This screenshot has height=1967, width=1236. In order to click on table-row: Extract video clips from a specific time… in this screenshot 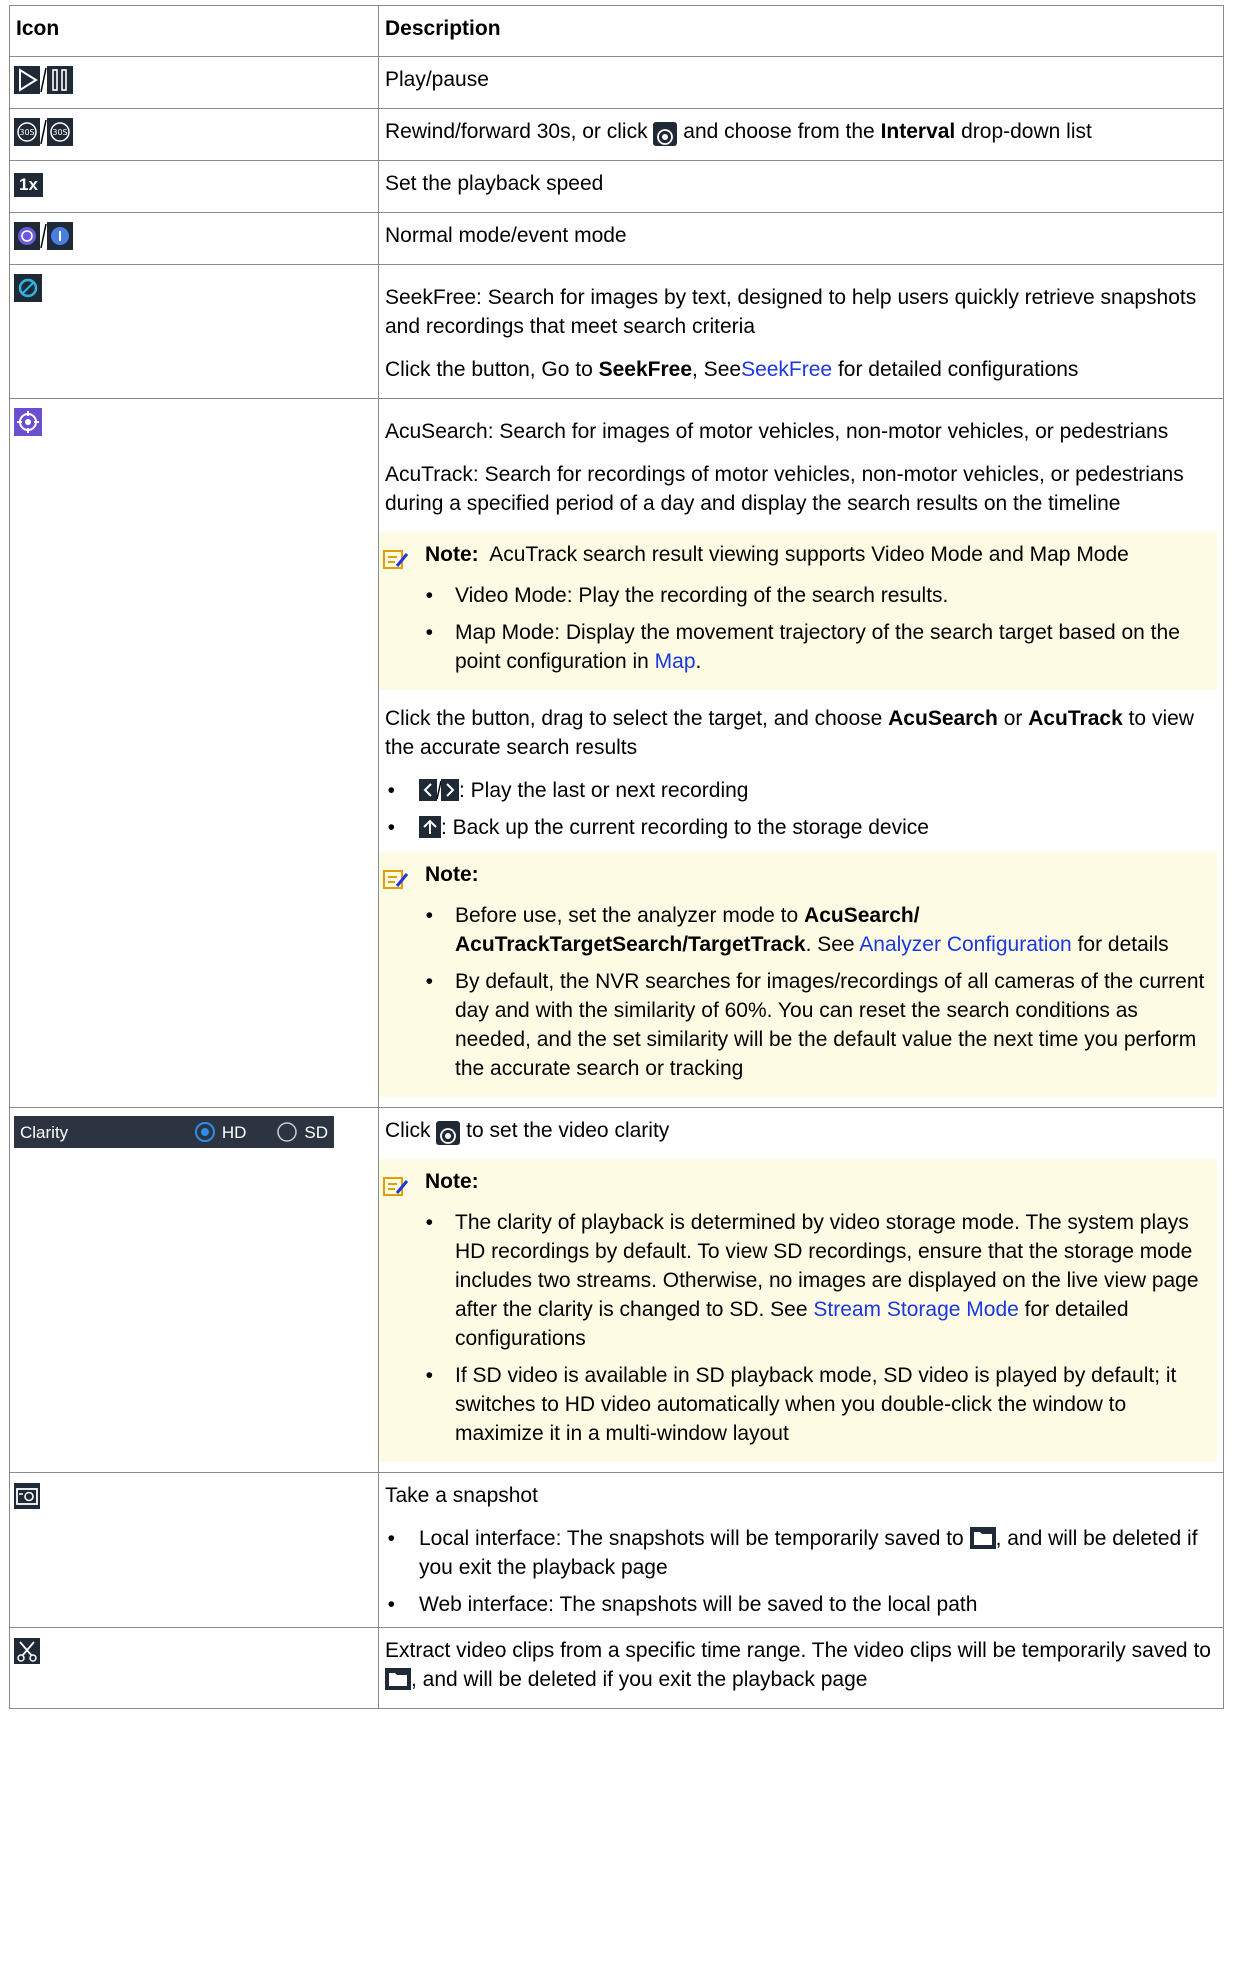, I will do `click(616, 1668)`.